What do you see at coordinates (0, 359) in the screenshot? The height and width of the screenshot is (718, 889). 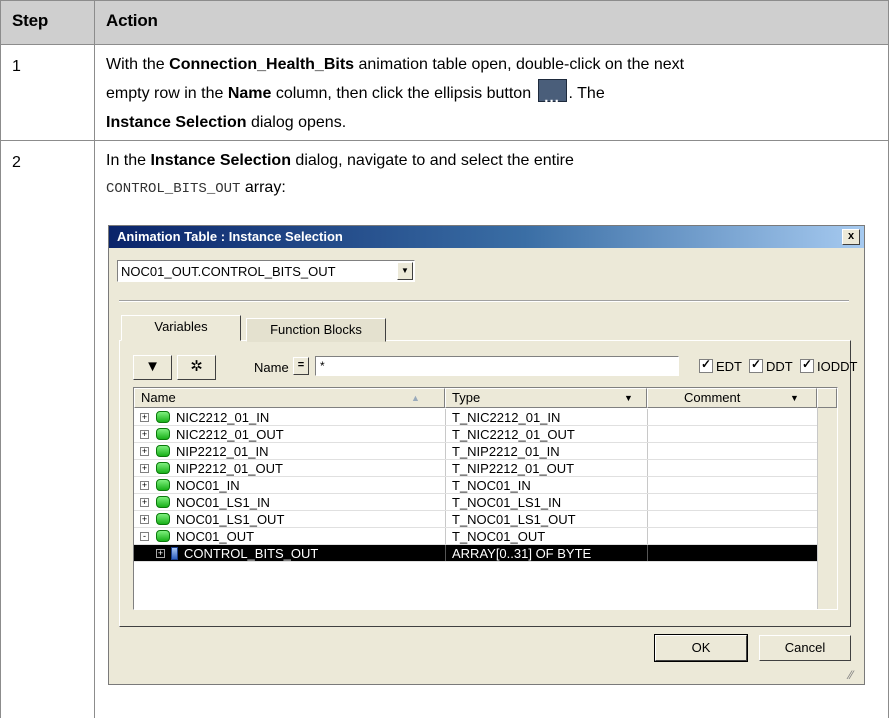 I see `border-left` at bounding box center [0, 359].